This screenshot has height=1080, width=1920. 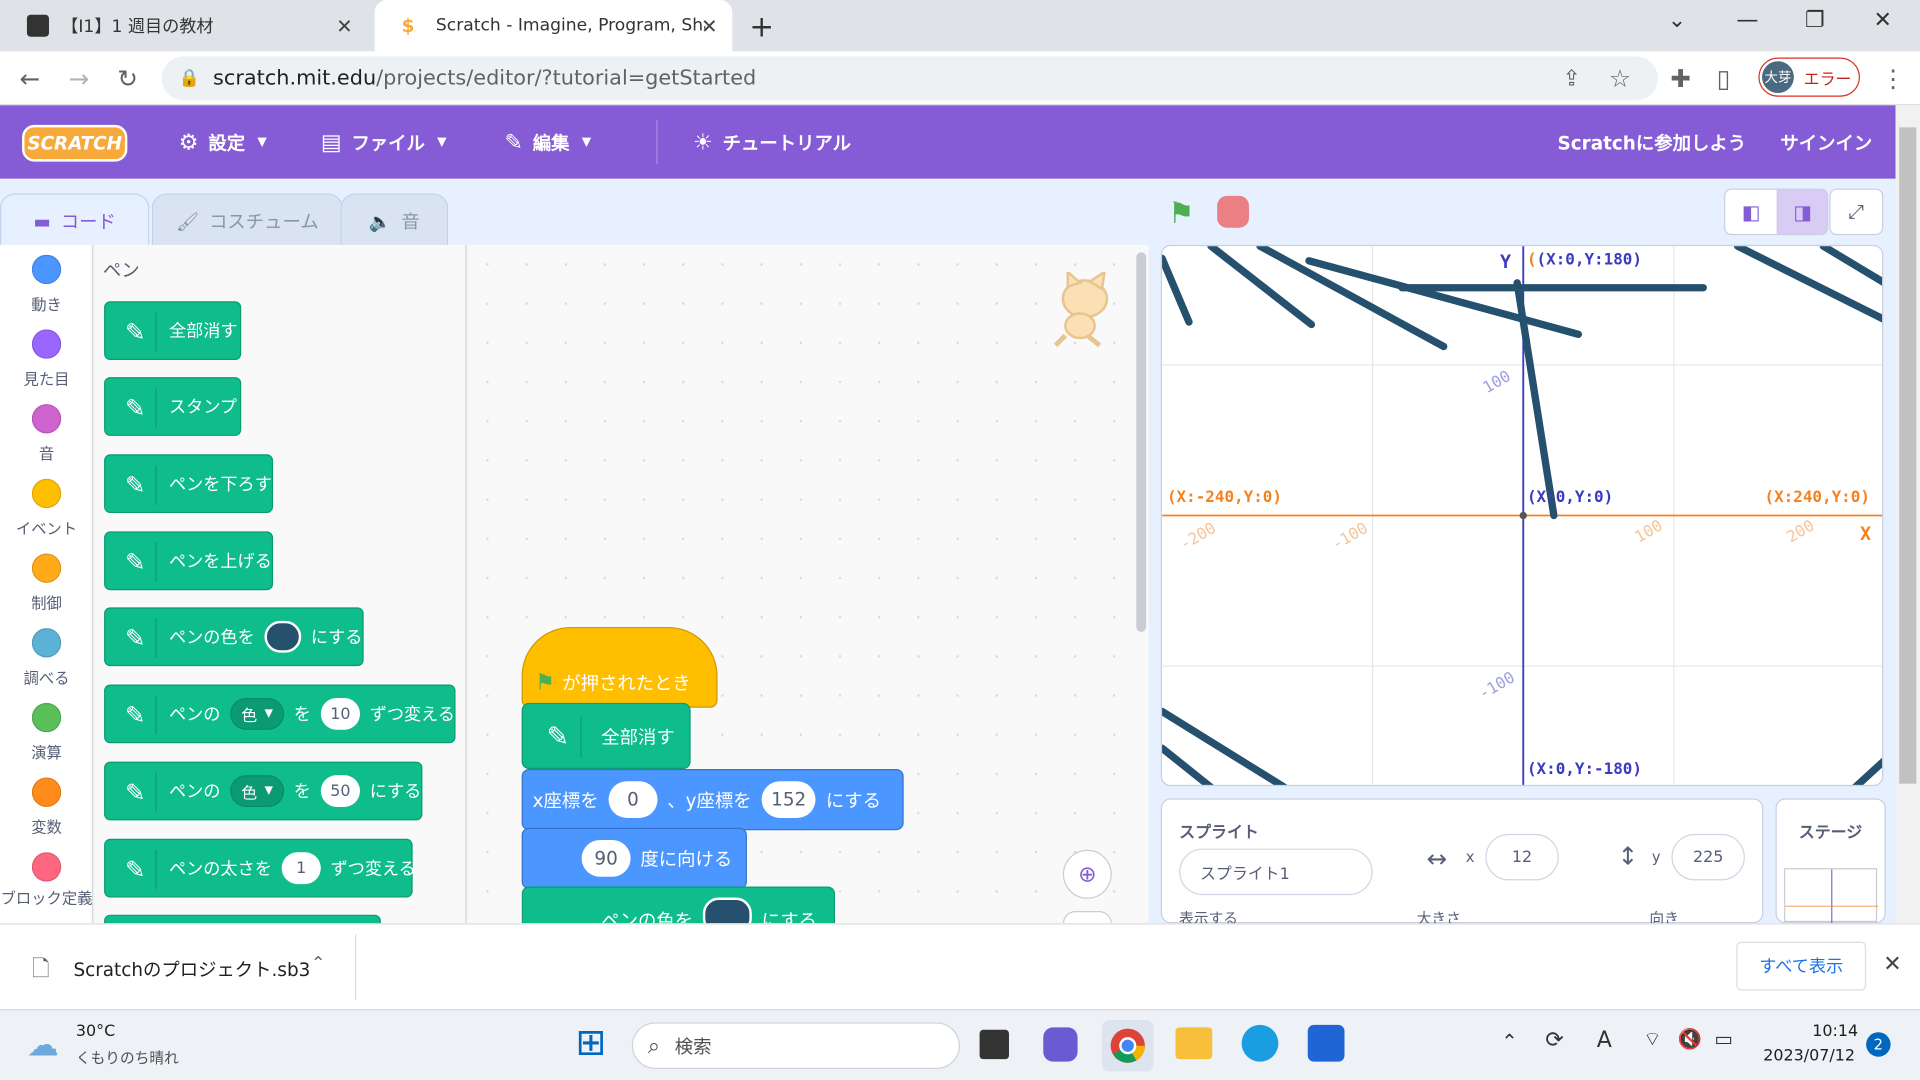 I want to click on sprite-name-input: スプライト1, so click(x=1276, y=872).